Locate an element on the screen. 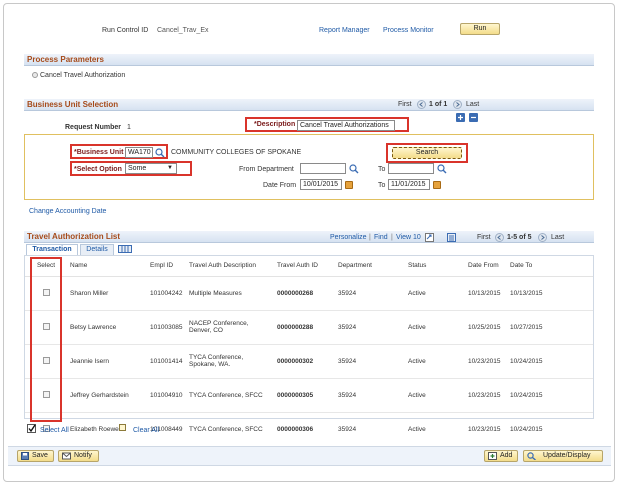 This screenshot has width=619, height=485. save-button: Save is located at coordinates (35, 456).